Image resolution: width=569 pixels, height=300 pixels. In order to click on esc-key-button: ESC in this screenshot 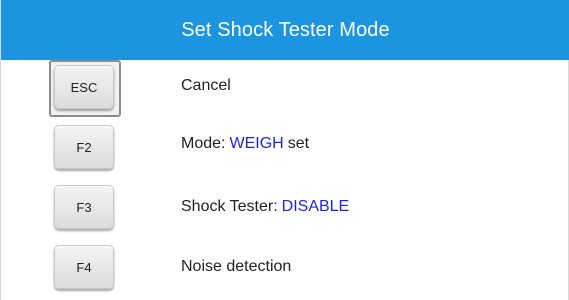, I will do `click(84, 87)`.